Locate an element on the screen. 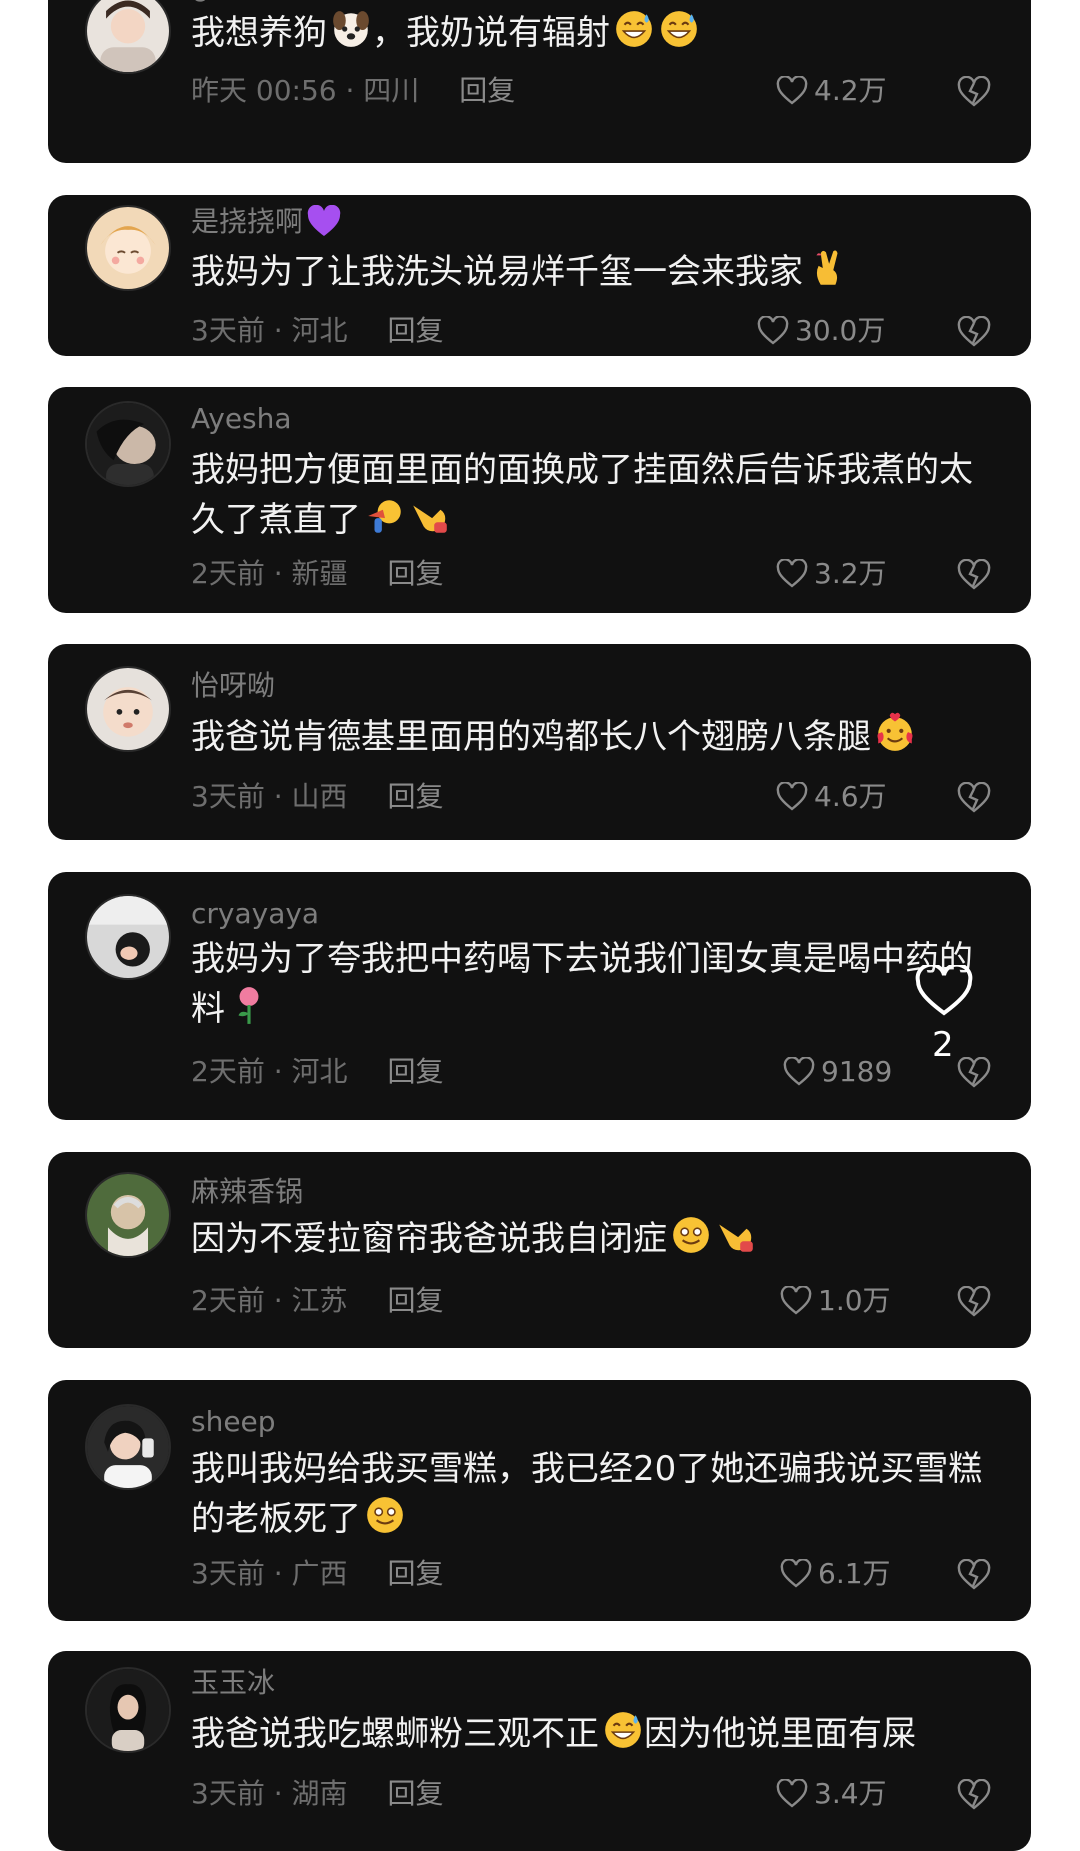 This screenshot has width=1080, height=1851. comment-card: 玉玉冰 我爸说我吃螺蛳粉三观不正 因为他说里面有屎 3天前 · 湖南 回复 3.4万 is located at coordinates (539, 1751).